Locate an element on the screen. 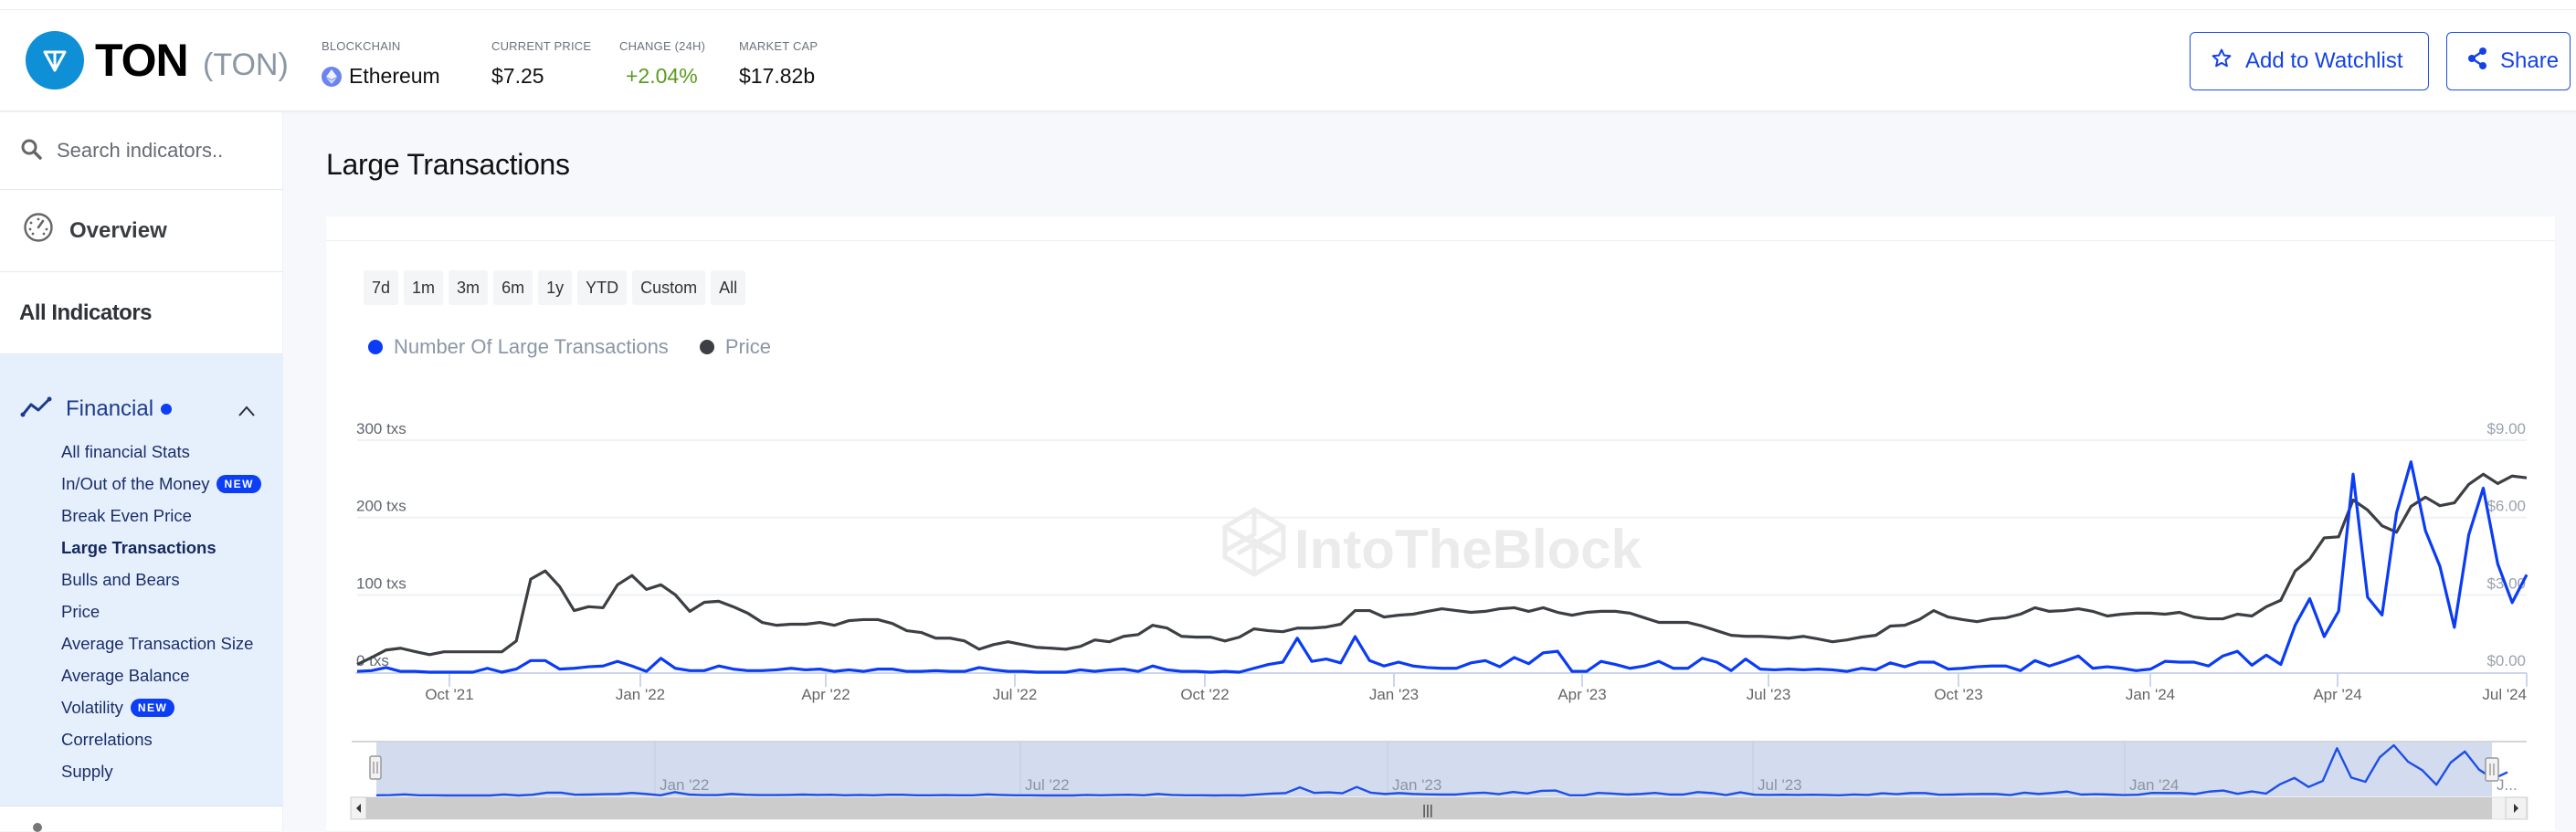  x-tick-label: Oct '22 is located at coordinates (1204, 694).